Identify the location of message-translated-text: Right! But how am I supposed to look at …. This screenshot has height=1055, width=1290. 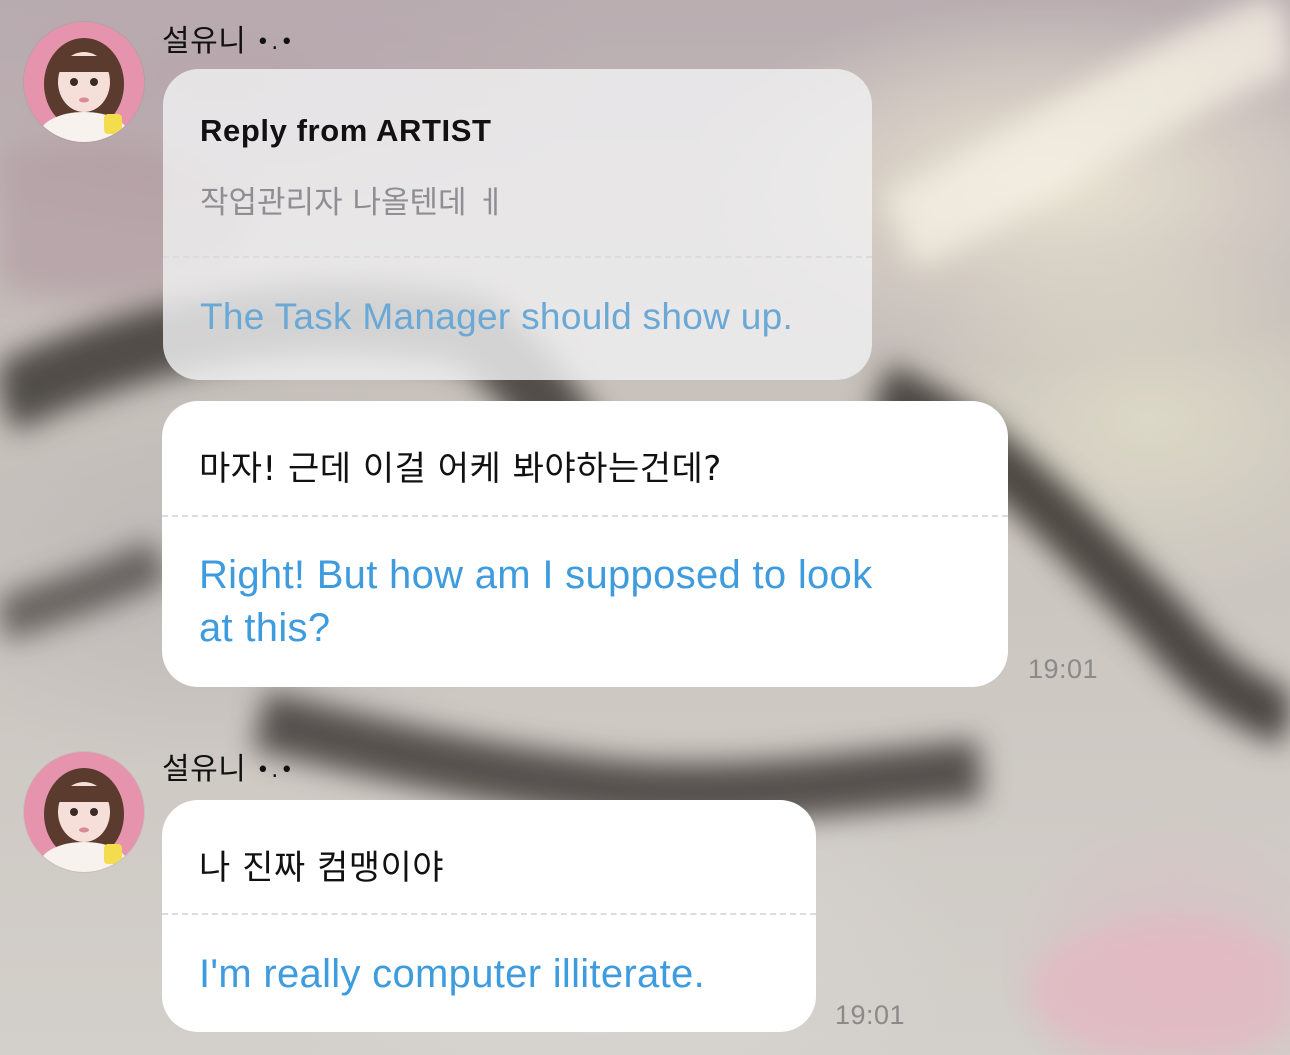
(535, 602).